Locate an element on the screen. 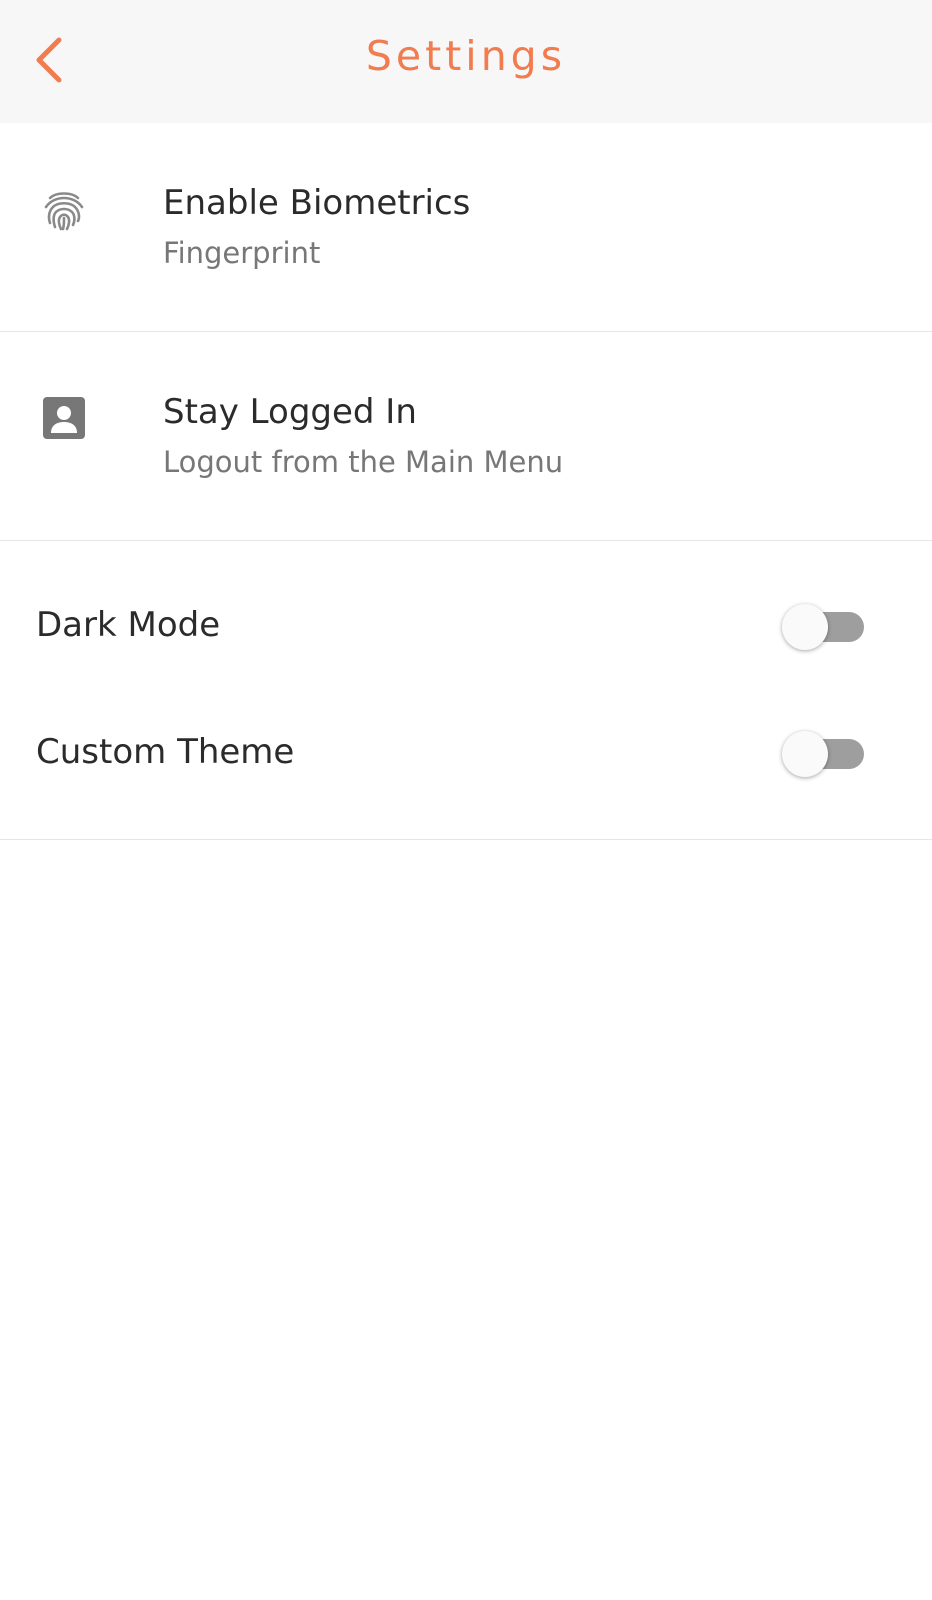 The image size is (932, 1600). page-title: Settings is located at coordinates (466, 56).